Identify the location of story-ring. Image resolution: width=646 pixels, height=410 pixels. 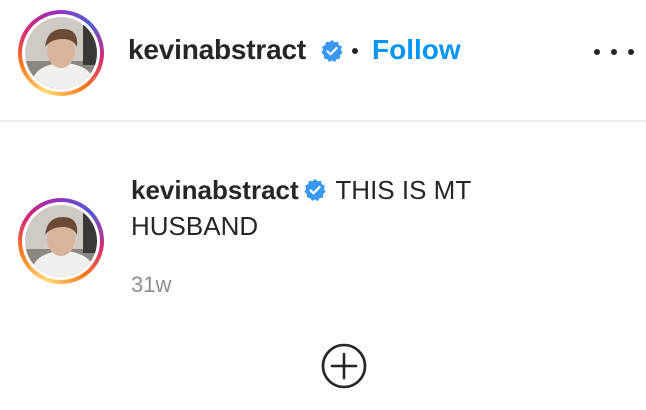
(61, 53).